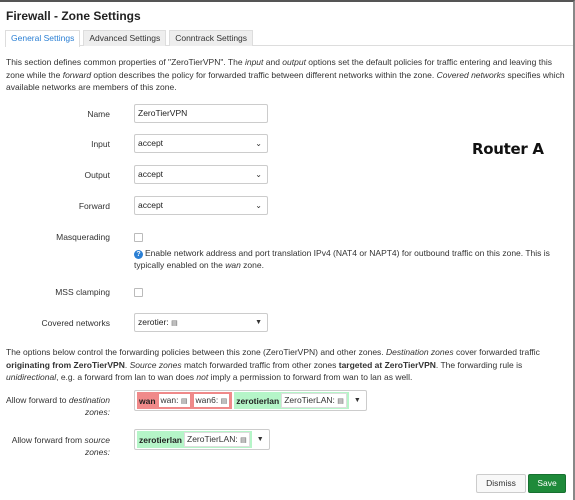 Image resolution: width=575 pixels, height=500 pixels. Describe the element at coordinates (73, 16) in the screenshot. I see `page-title: Firewall - Zone Settings` at that location.